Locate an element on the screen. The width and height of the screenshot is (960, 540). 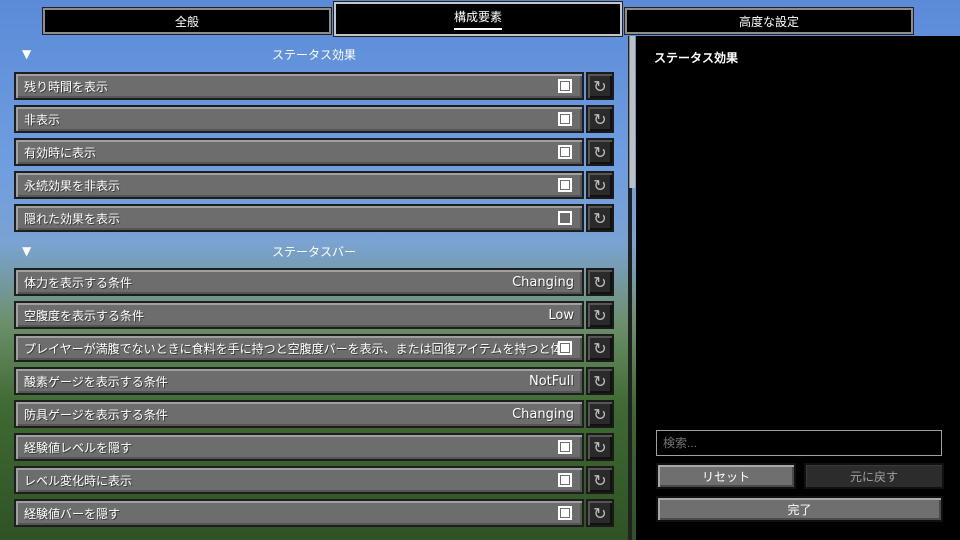
setting-row: 隠れた効果を表示 is located at coordinates (299, 218).